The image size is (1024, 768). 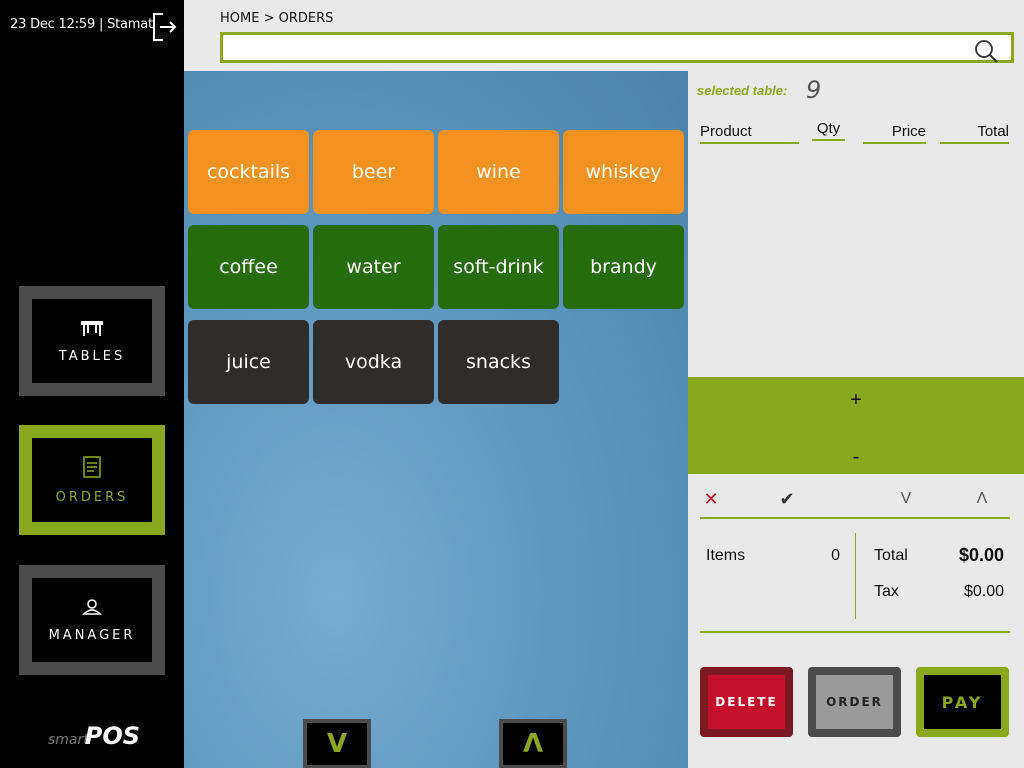 What do you see at coordinates (92, 497) in the screenshot?
I see `nav-orders-label: ORDERS` at bounding box center [92, 497].